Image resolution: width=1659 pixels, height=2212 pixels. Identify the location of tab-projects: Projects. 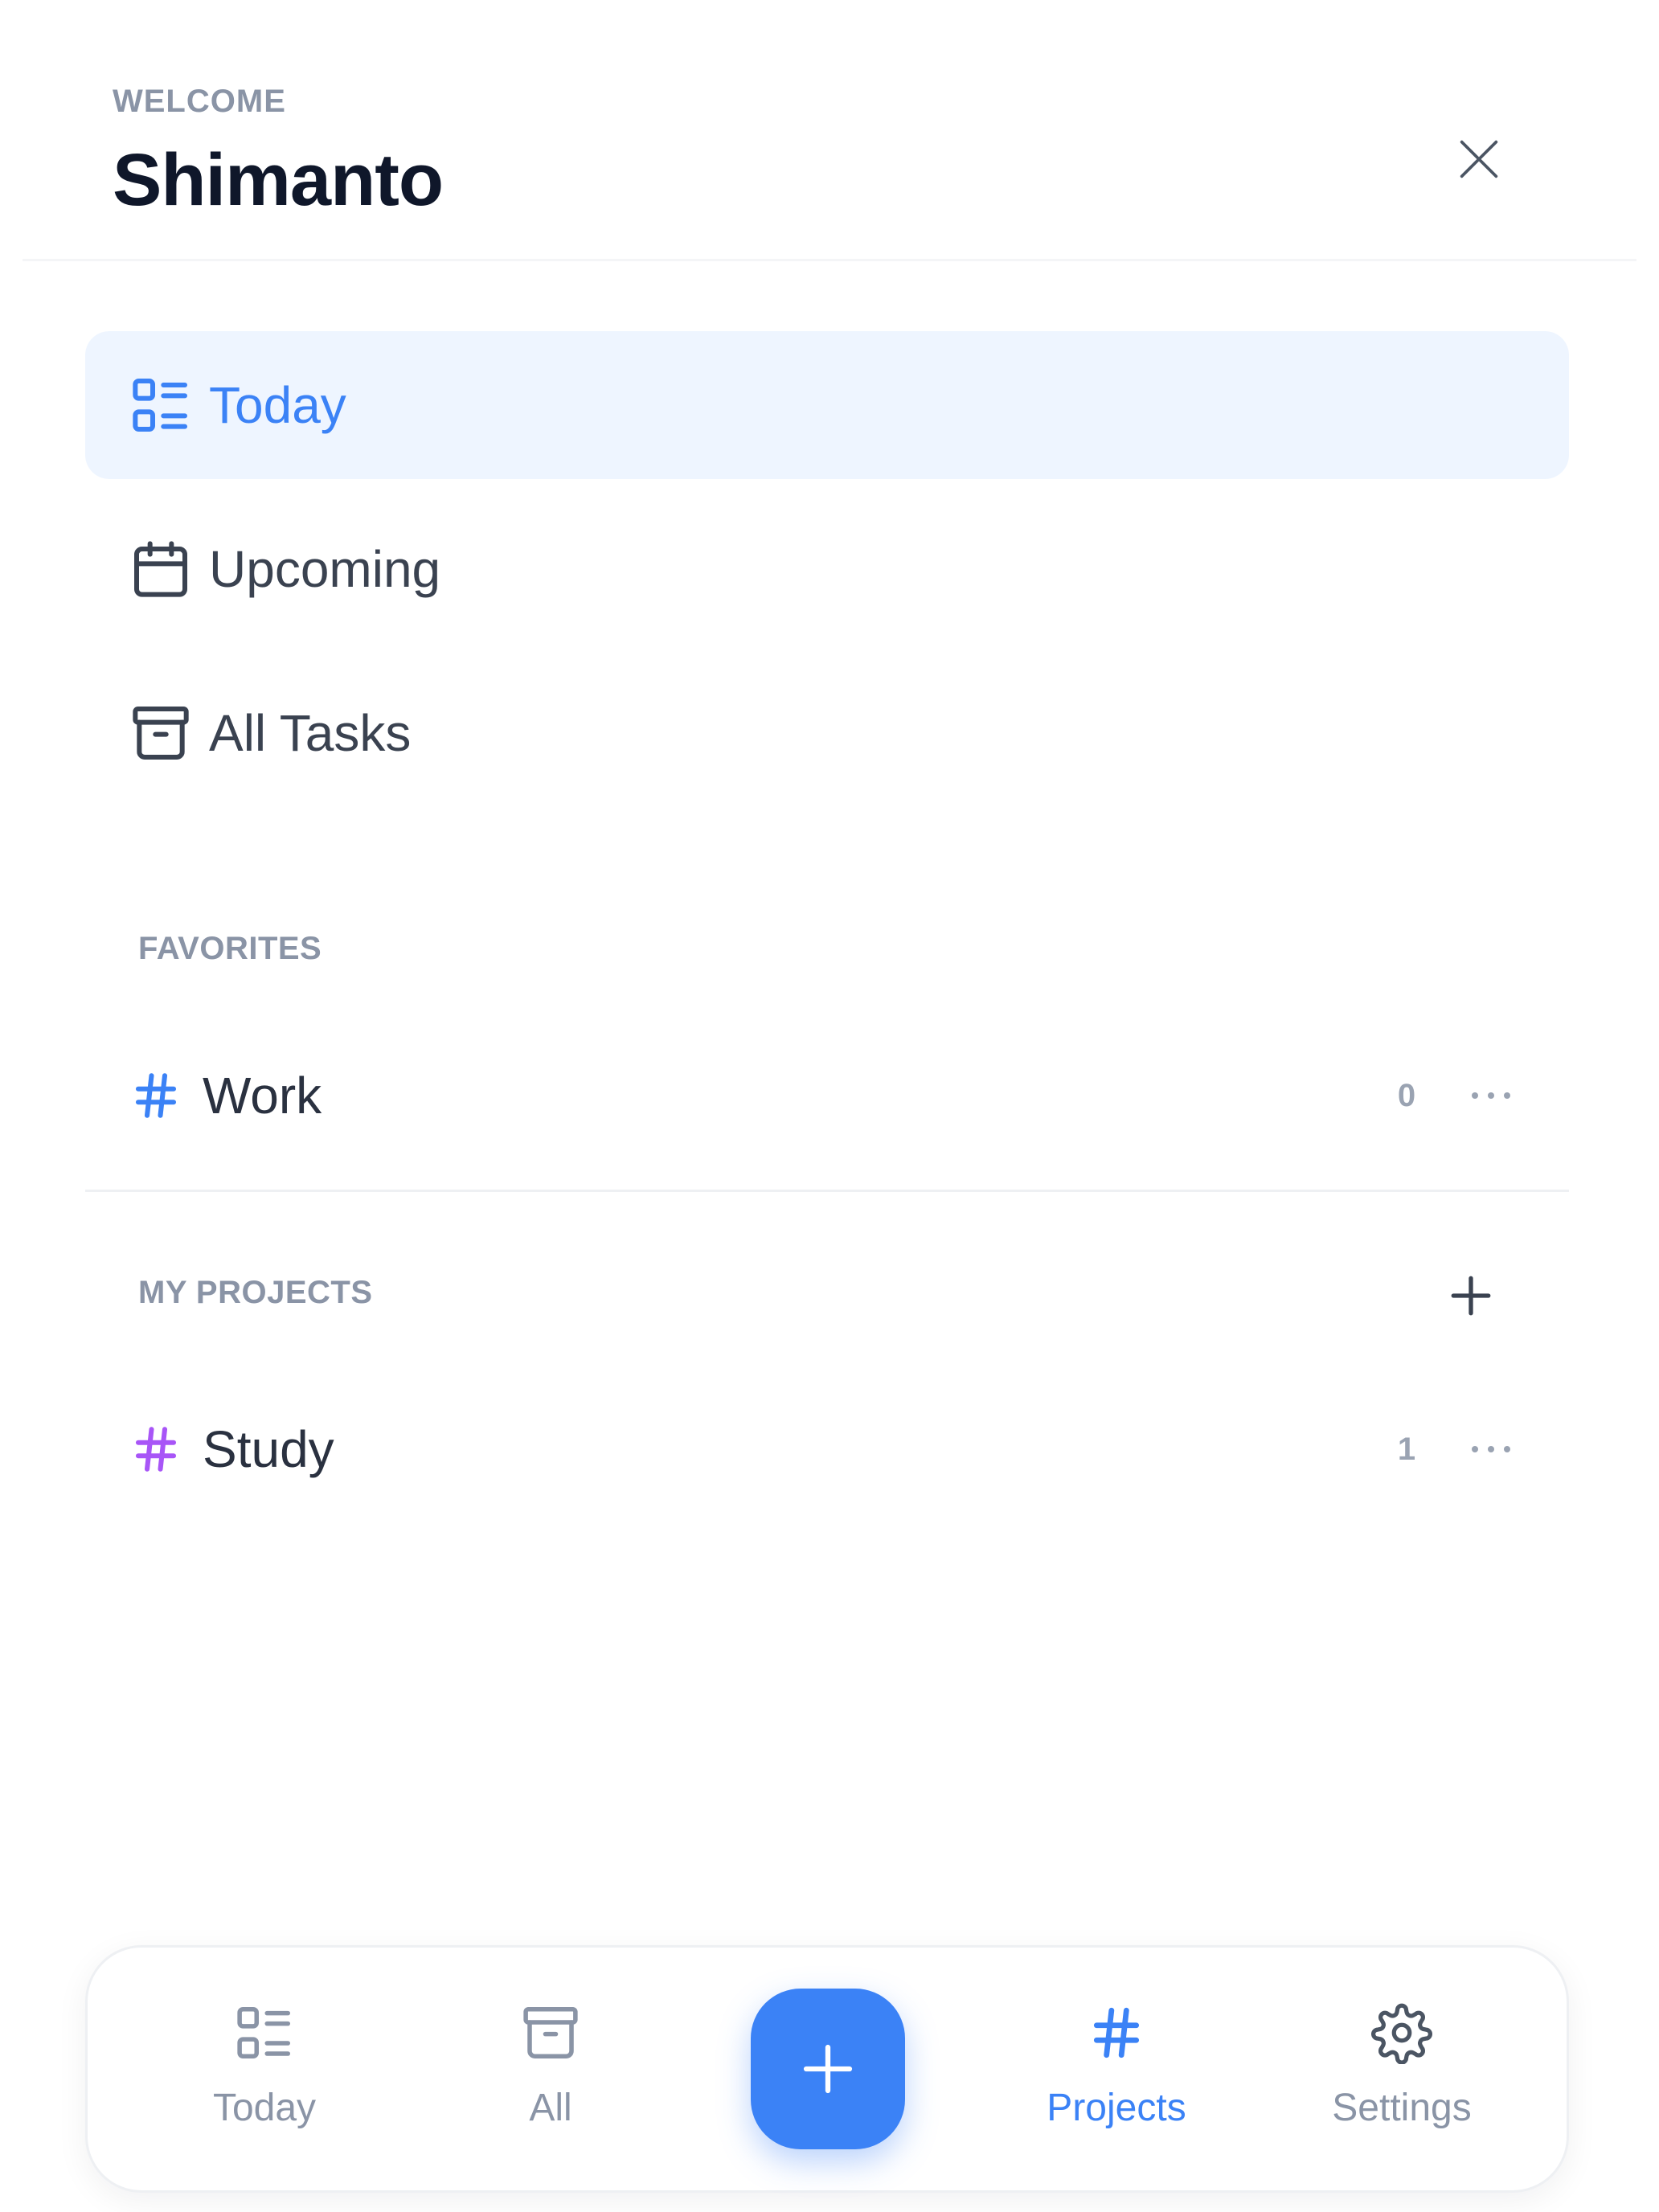
(1116, 2079).